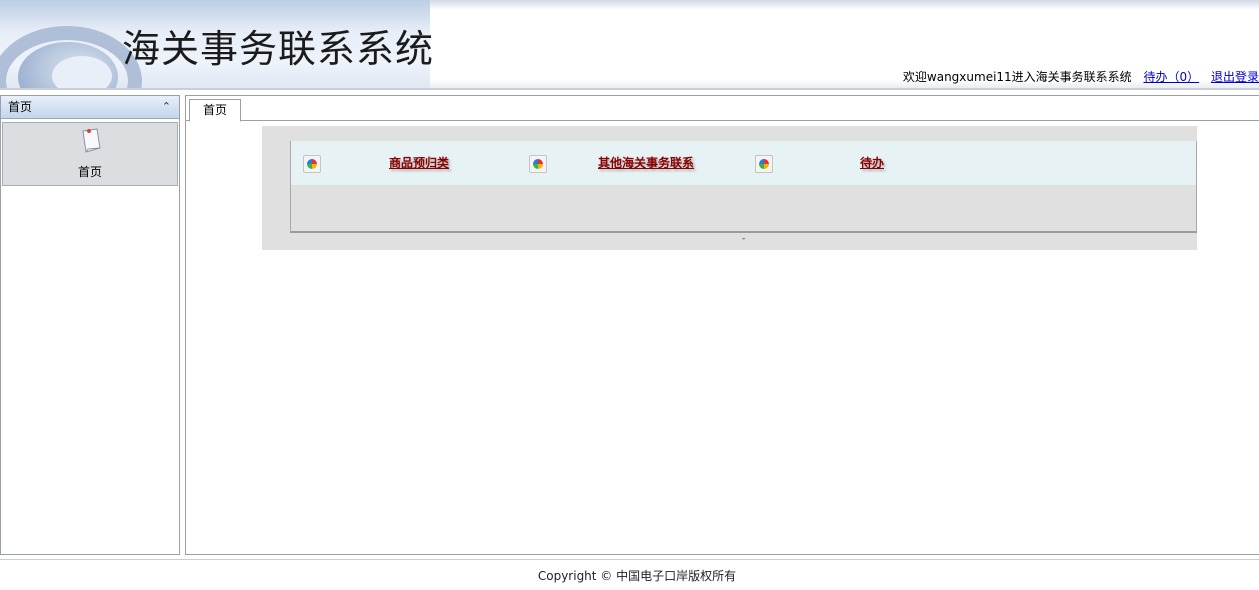  I want to click on sidebar-title: 首页, so click(20, 107).